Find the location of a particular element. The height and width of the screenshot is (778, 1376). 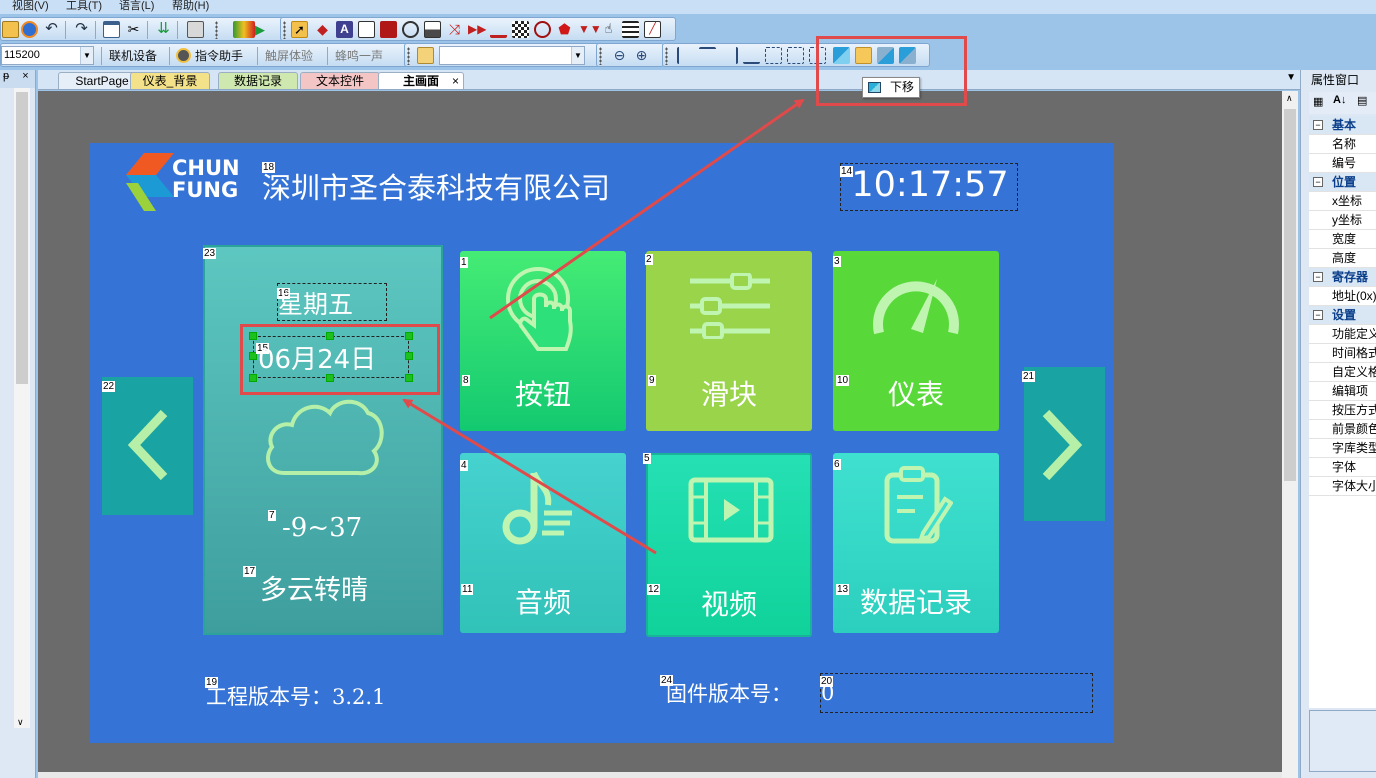

arrow-to-date is located at coordinates (529, 476).